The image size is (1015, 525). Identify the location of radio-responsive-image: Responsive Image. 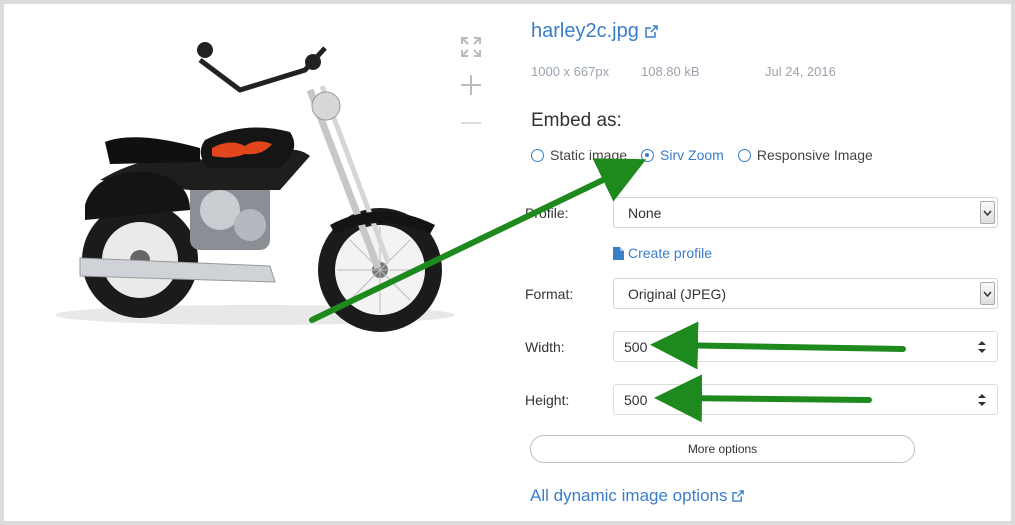
(805, 155).